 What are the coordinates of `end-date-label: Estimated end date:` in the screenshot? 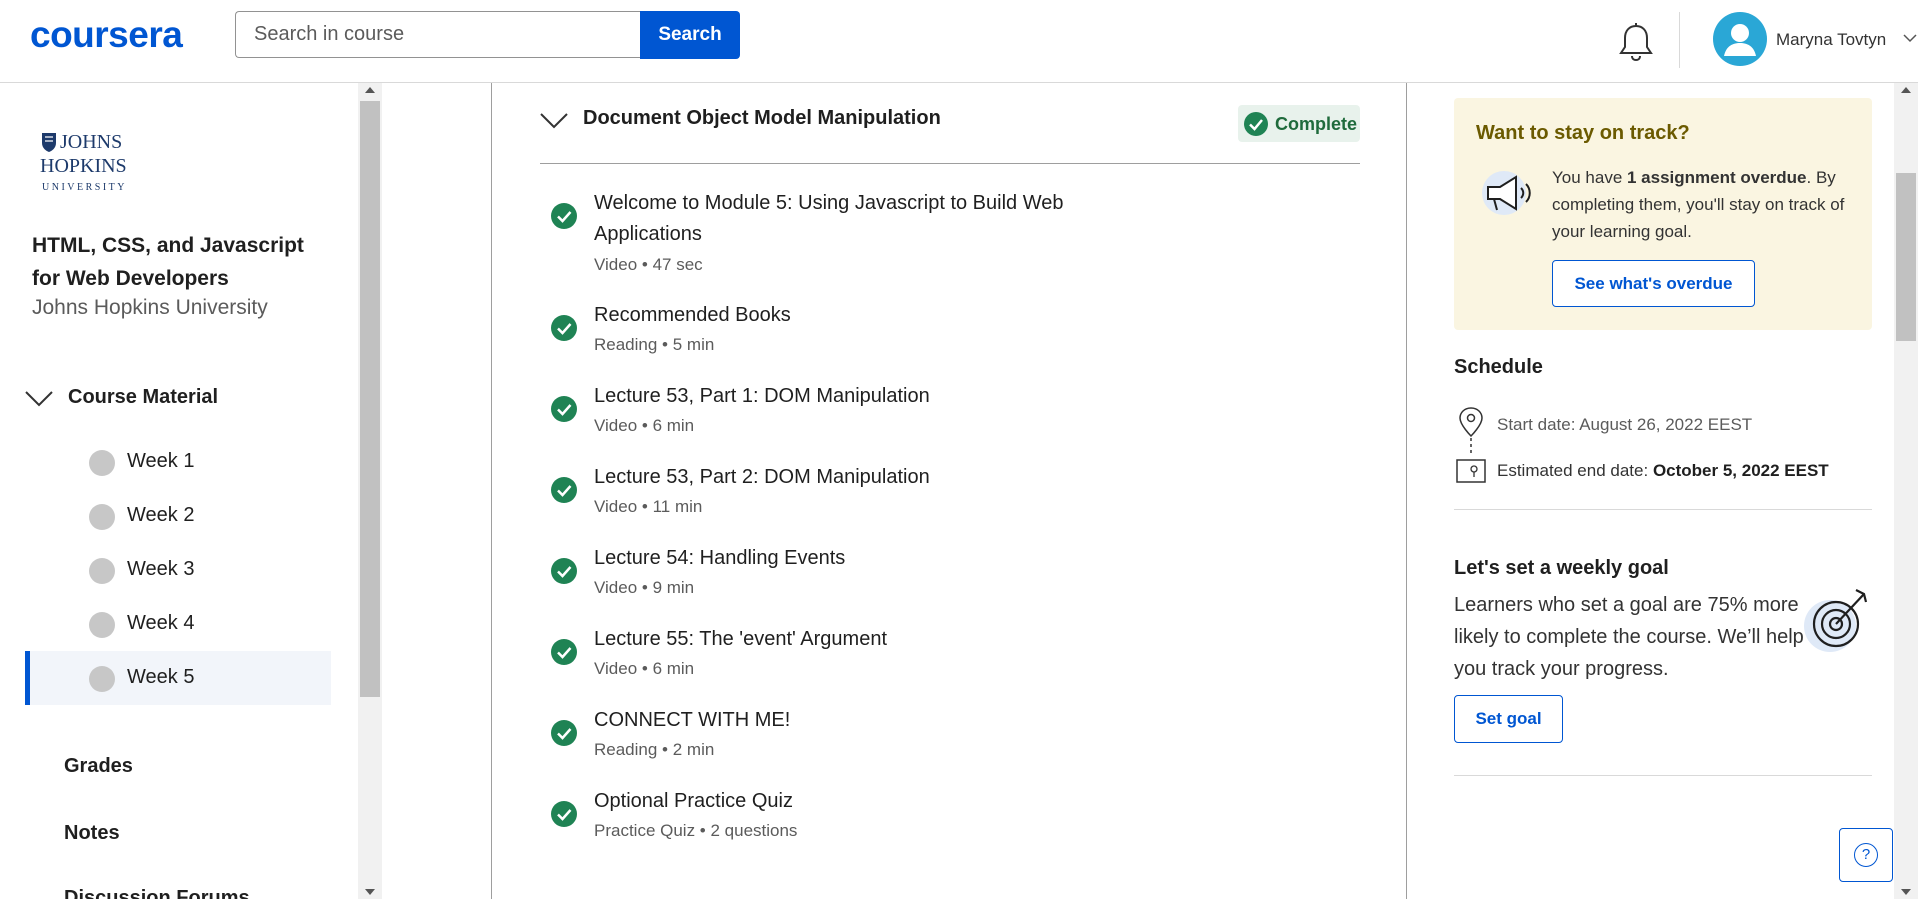 It's located at (1575, 470).